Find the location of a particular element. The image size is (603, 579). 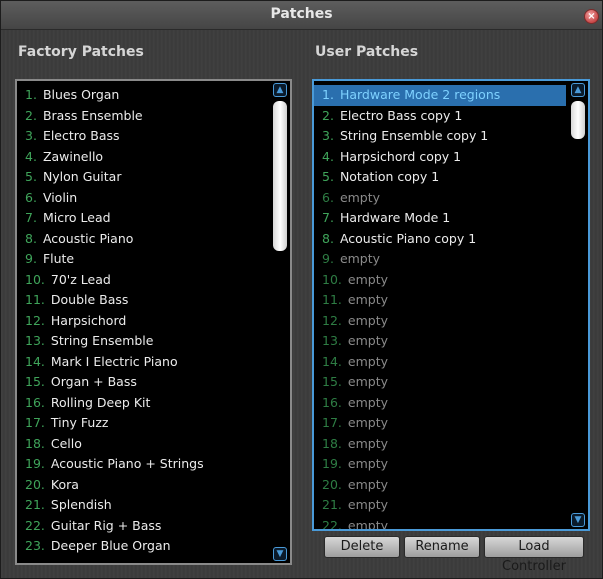

factory-patch-item: 6. Violin is located at coordinates (142, 198).